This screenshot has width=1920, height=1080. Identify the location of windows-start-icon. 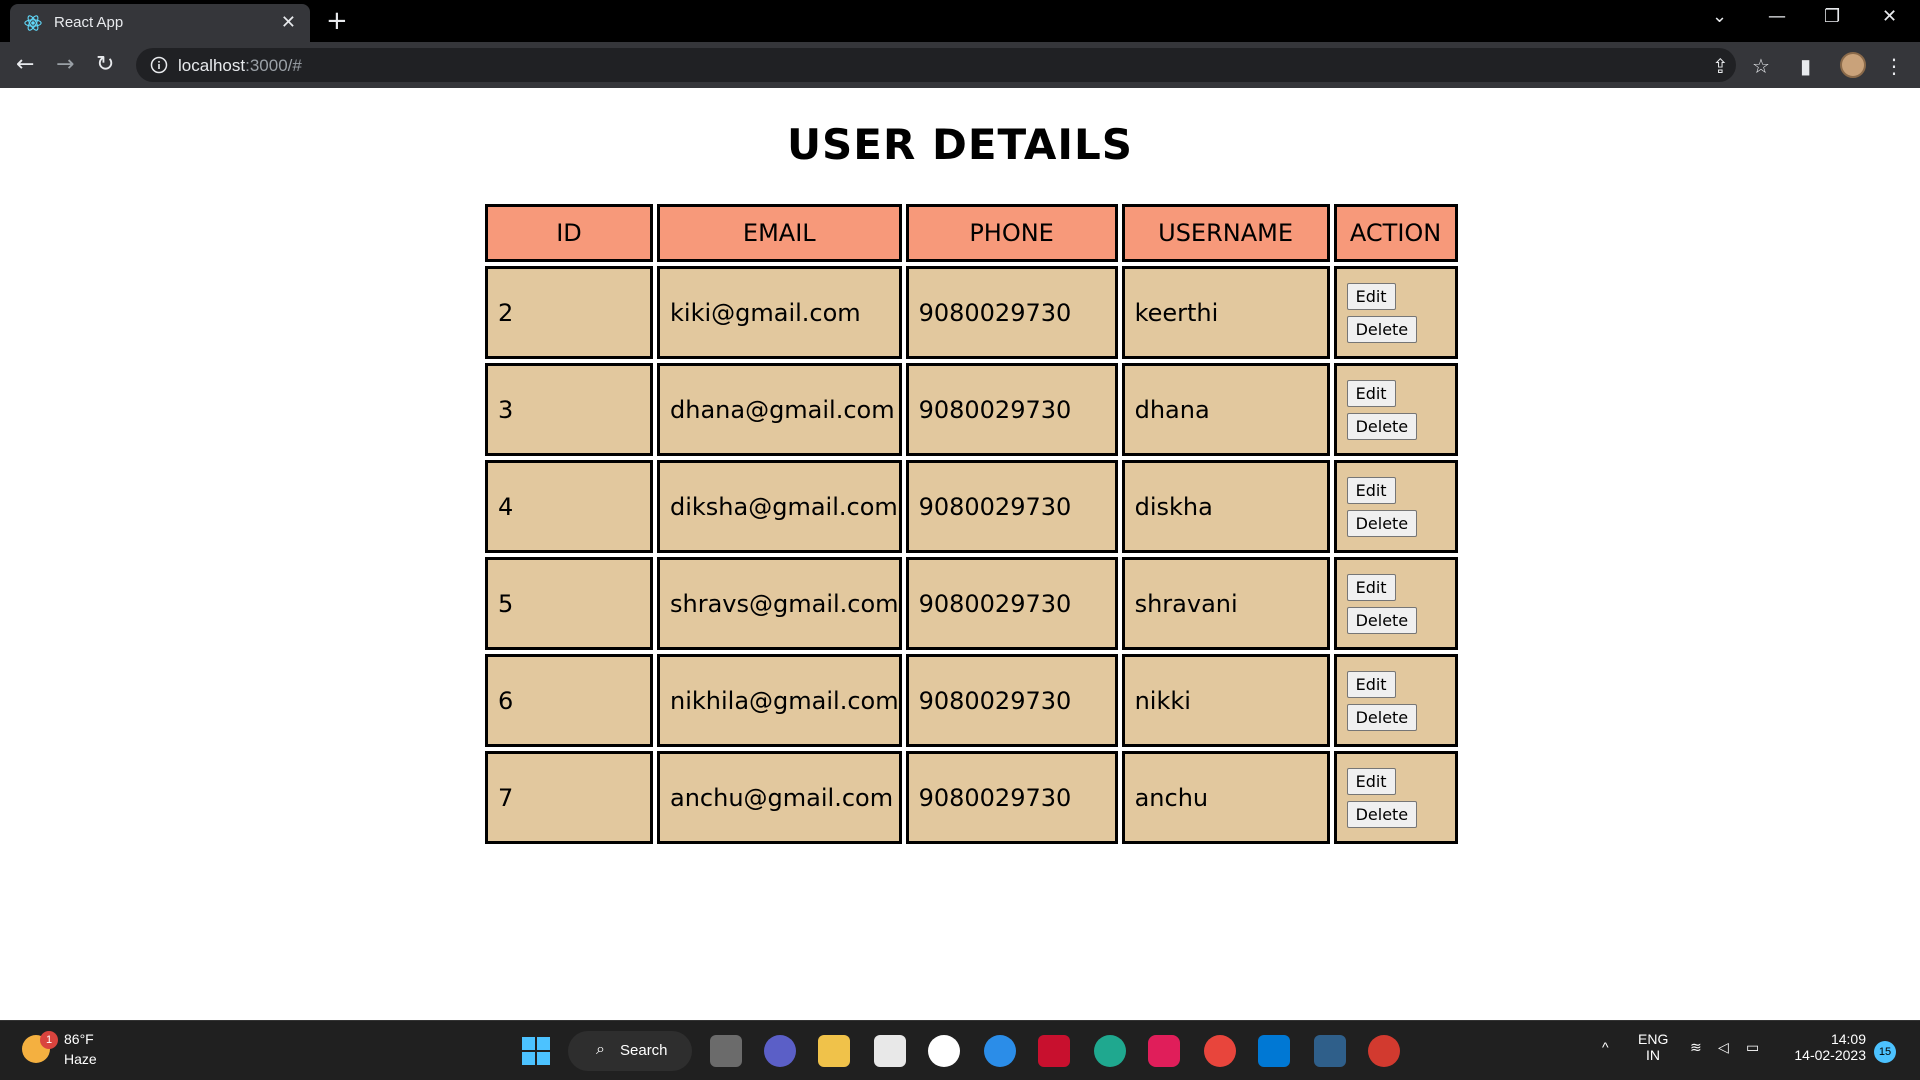
(536, 1051).